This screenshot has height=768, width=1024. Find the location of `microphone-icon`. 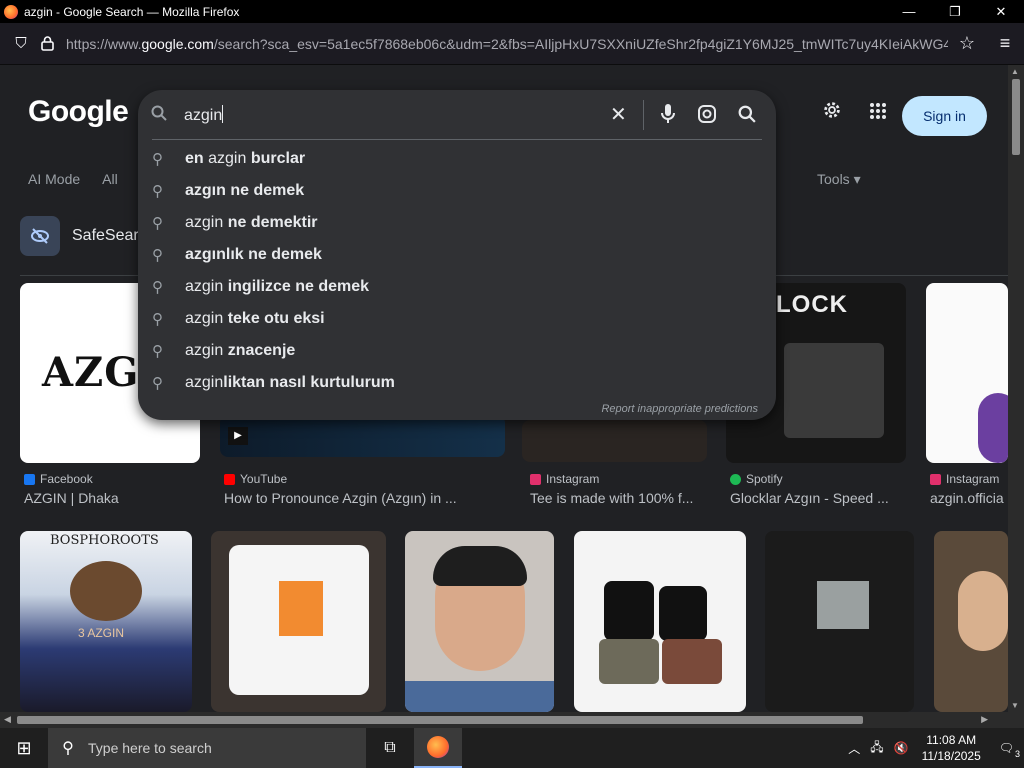

microphone-icon is located at coordinates (668, 116).